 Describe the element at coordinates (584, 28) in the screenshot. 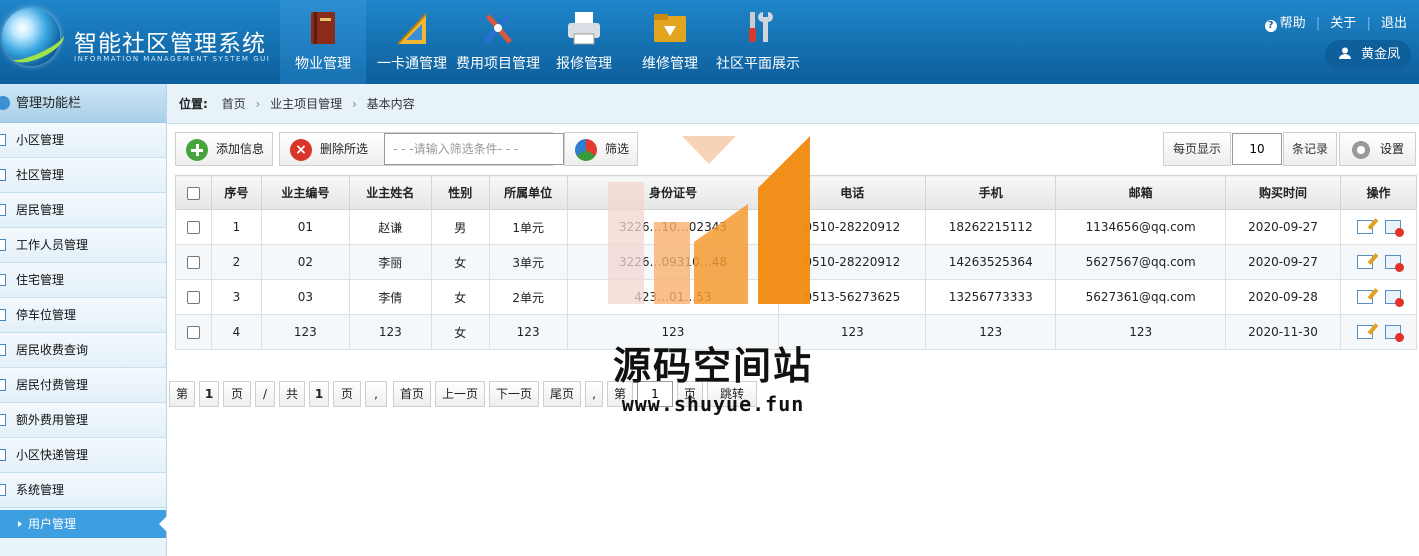

I see `printer-icon` at that location.